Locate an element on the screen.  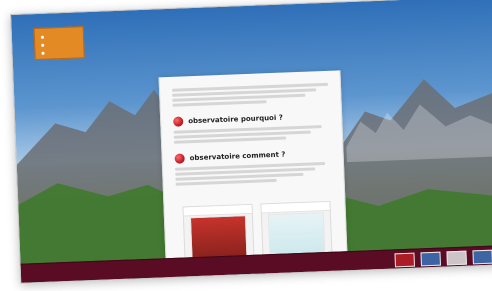
top-left-menu is located at coordinates (59, 43).